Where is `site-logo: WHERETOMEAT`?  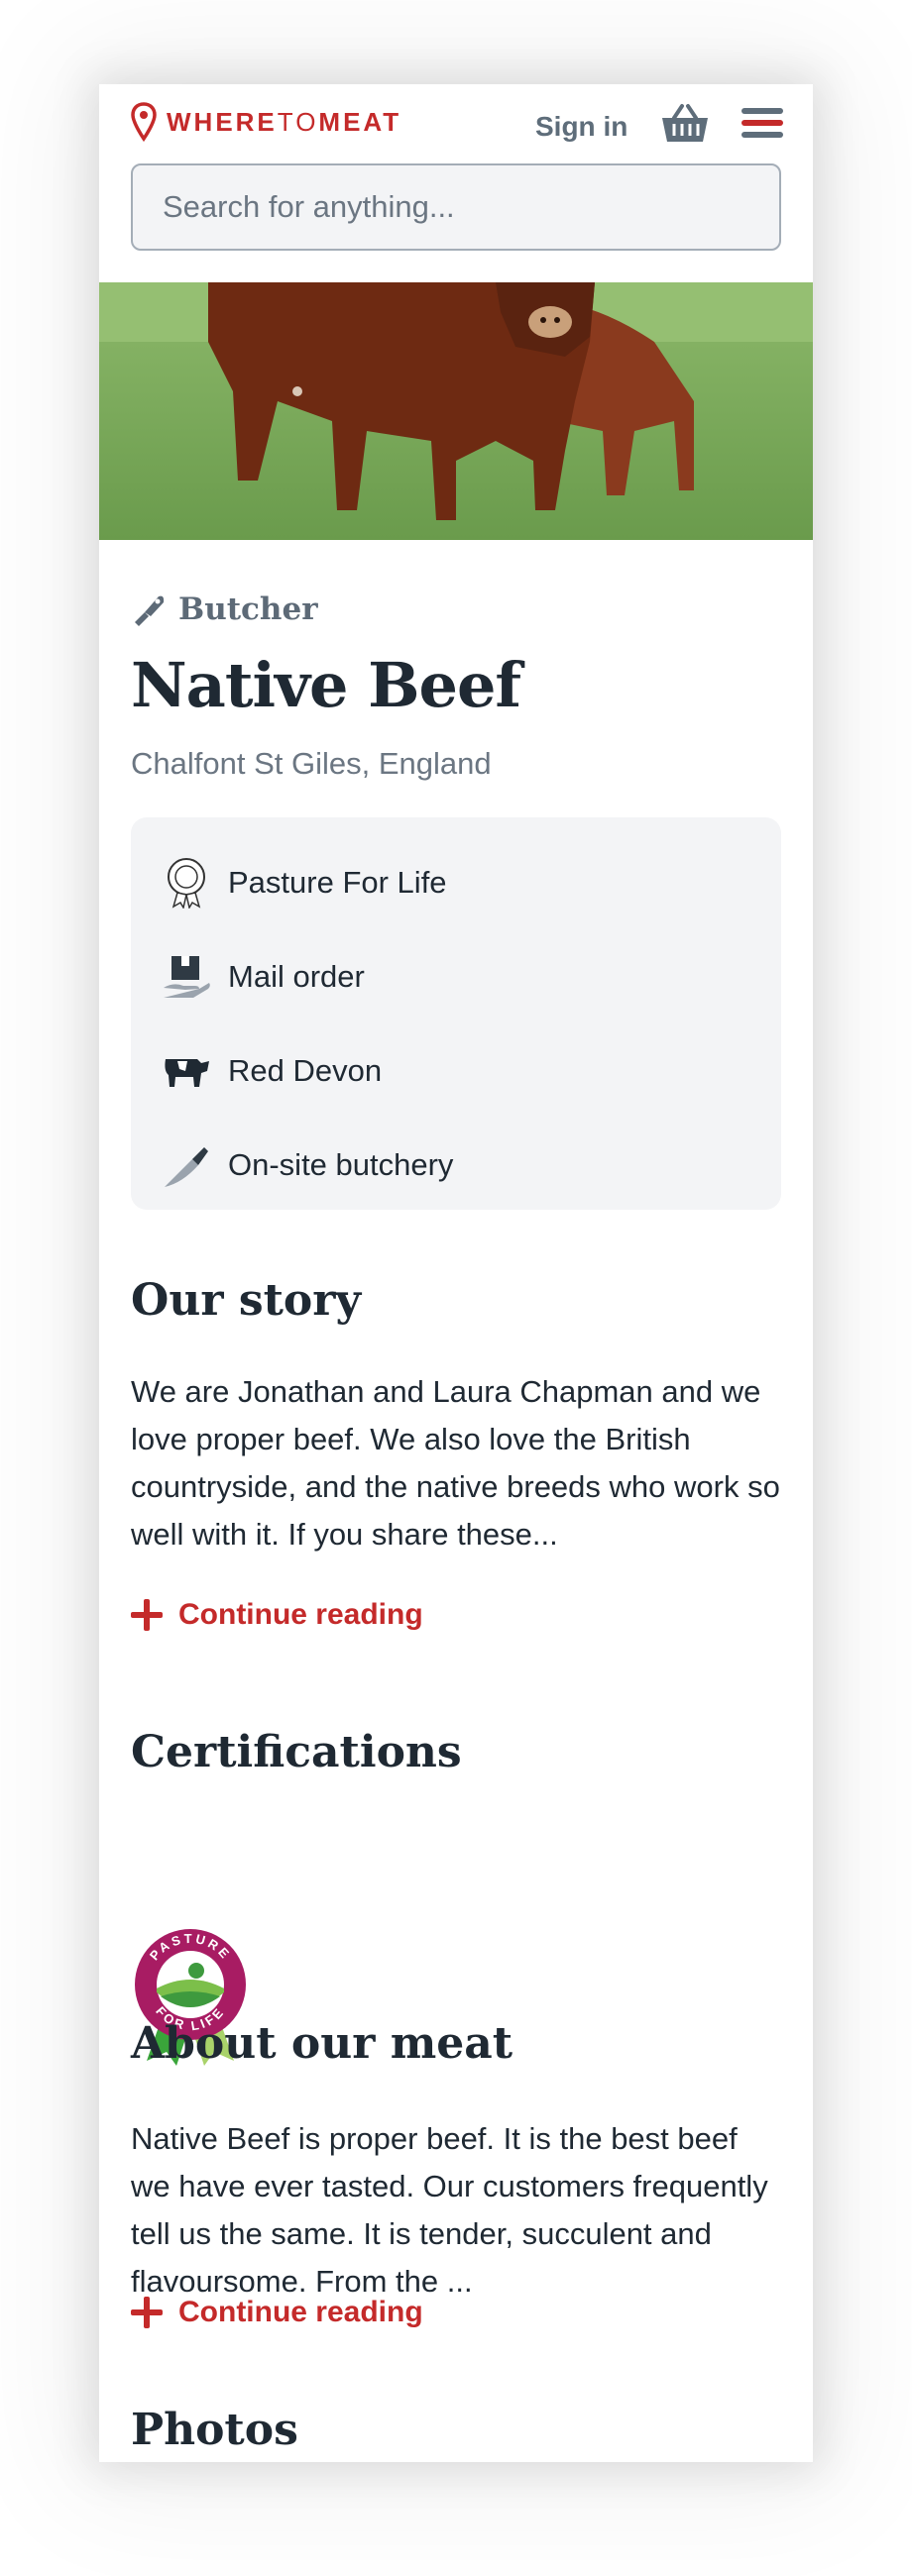 site-logo: WHERETOMEAT is located at coordinates (266, 122).